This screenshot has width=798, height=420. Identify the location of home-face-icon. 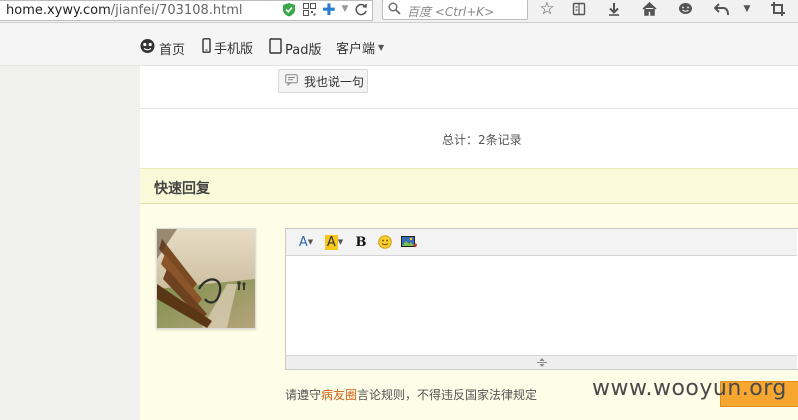
(147, 48).